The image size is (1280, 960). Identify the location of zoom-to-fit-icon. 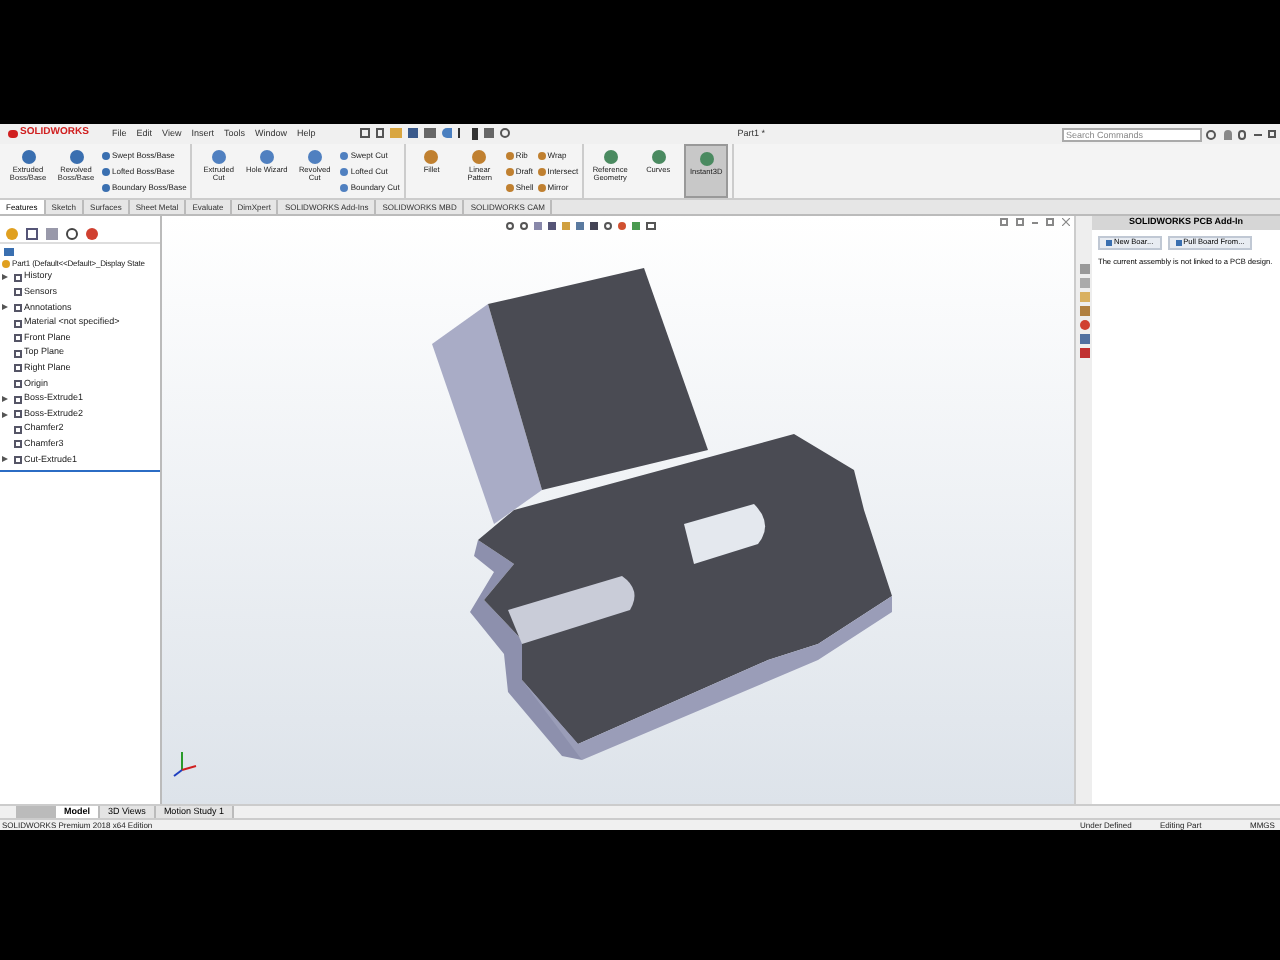
(510, 226).